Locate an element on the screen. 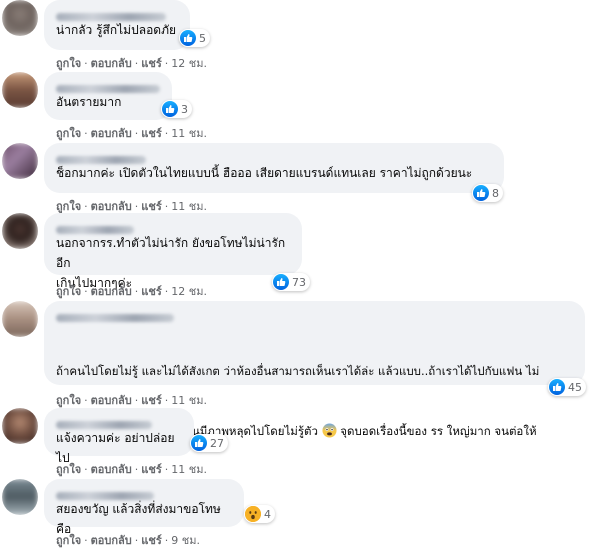 The image size is (595, 550). reaction-count: 4 is located at coordinates (267, 514).